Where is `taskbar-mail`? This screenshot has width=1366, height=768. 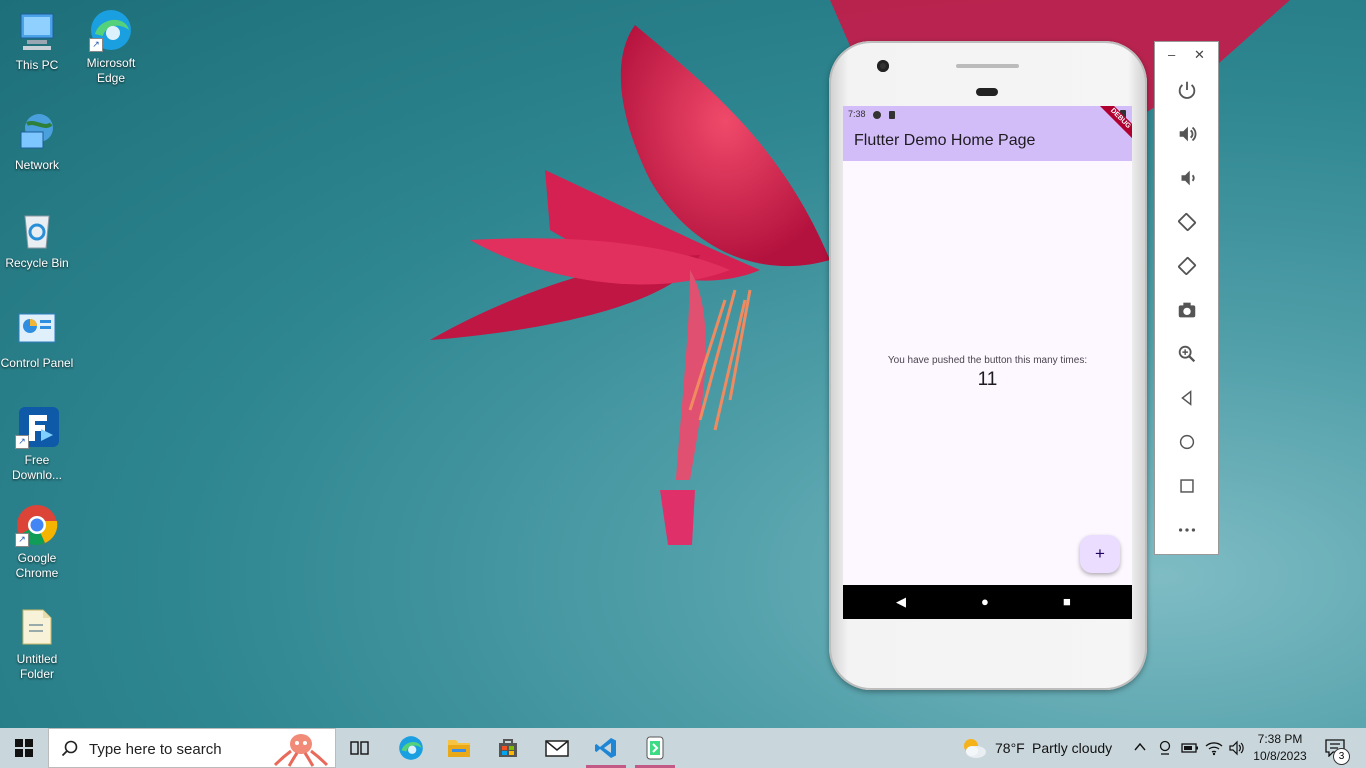
taskbar-mail is located at coordinates (557, 748).